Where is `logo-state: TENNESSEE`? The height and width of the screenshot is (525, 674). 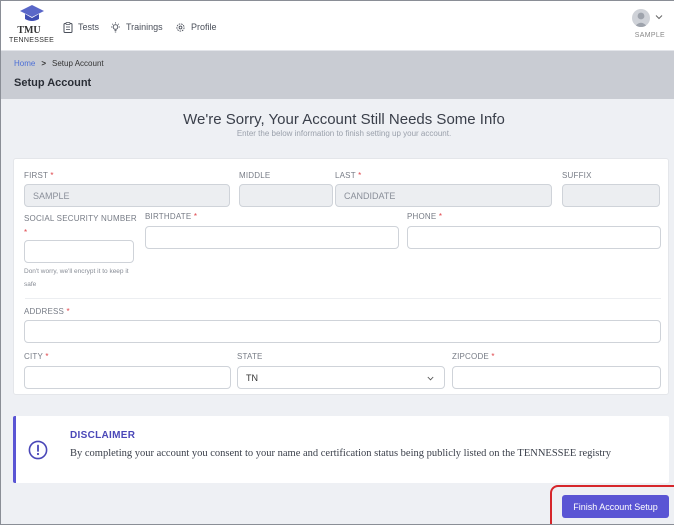
logo-state: TENNESSEE is located at coordinates (32, 40).